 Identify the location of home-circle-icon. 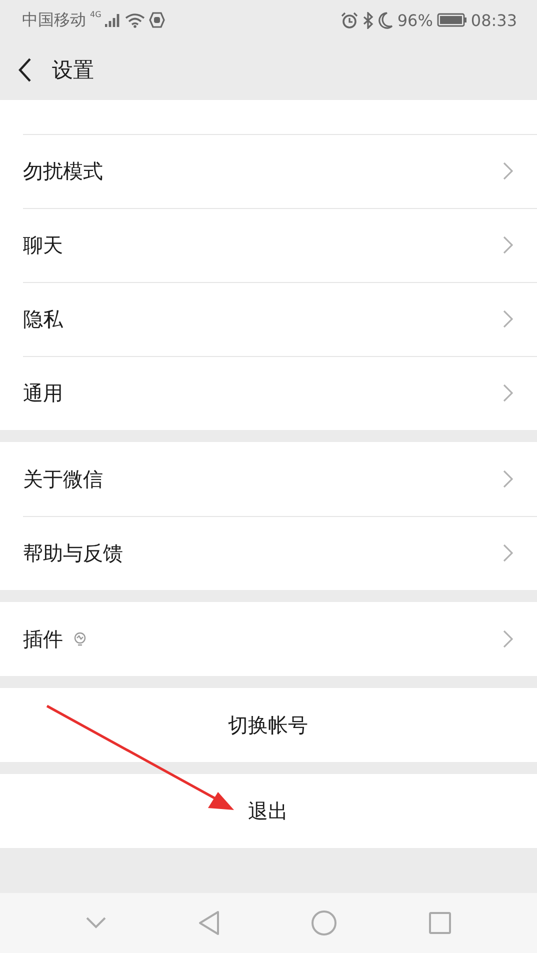
(324, 923).